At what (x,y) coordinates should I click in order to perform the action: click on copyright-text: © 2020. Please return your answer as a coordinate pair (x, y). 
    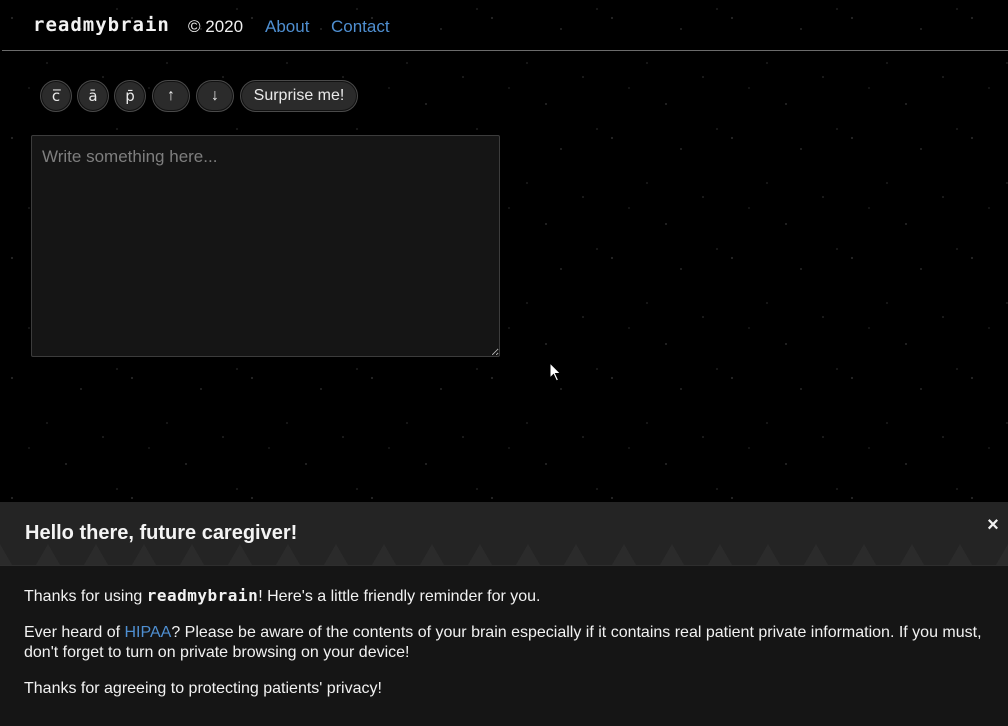
    Looking at the image, I should click on (216, 26).